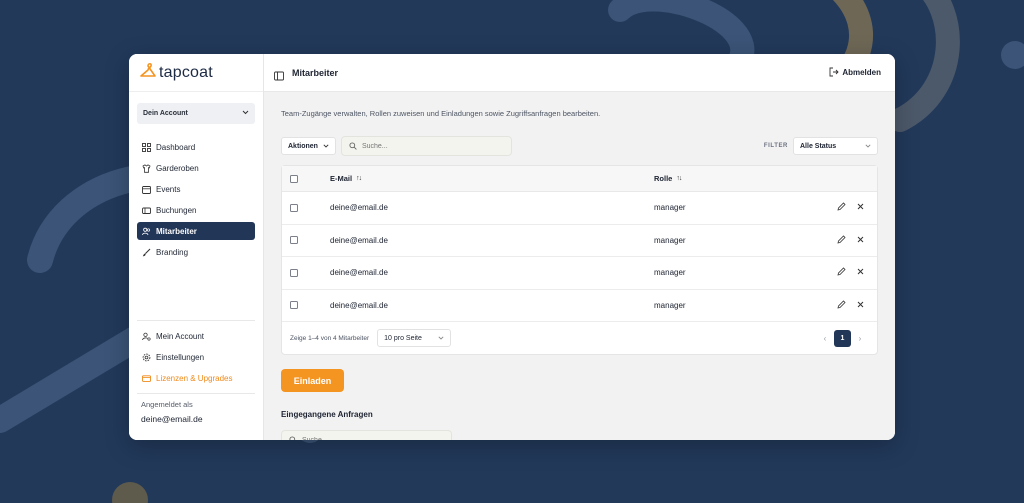 The image size is (1024, 503). Describe the element at coordinates (579, 306) in the screenshot. I see `table-row: deine@email.de manager` at that location.